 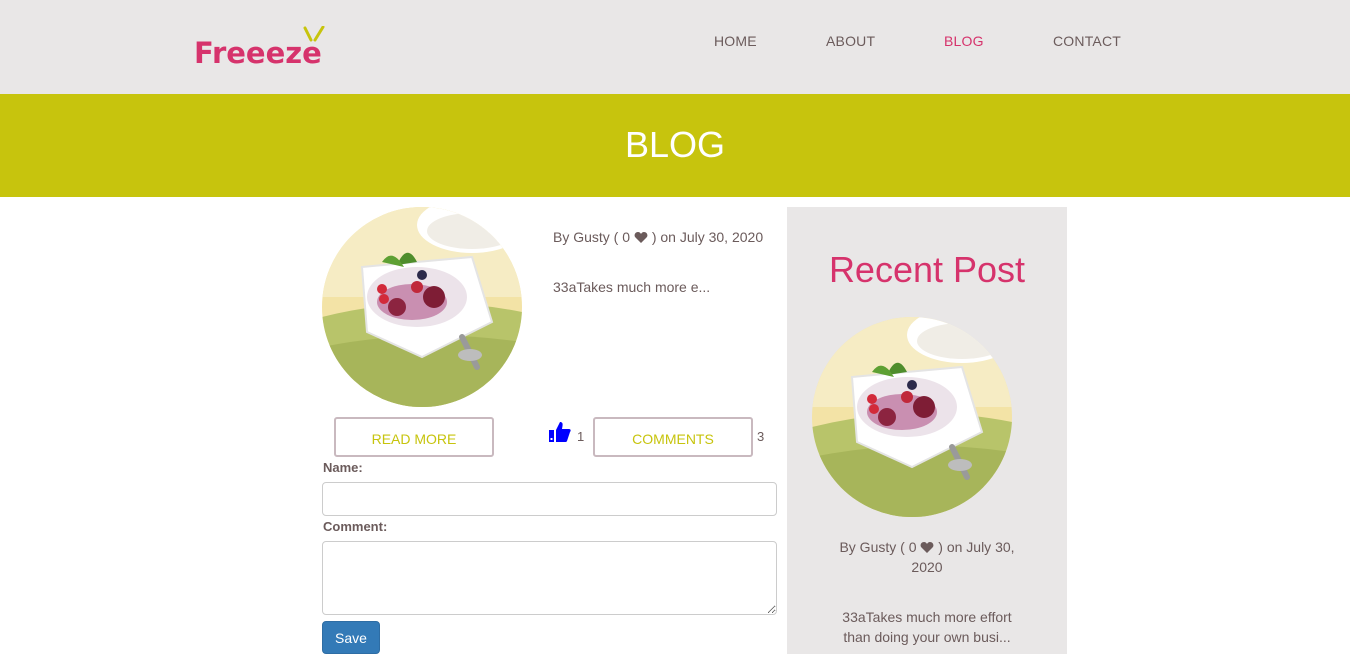 What do you see at coordinates (592, 237) in the screenshot?
I see `post-meta-prefix: By Gusty ( 0` at bounding box center [592, 237].